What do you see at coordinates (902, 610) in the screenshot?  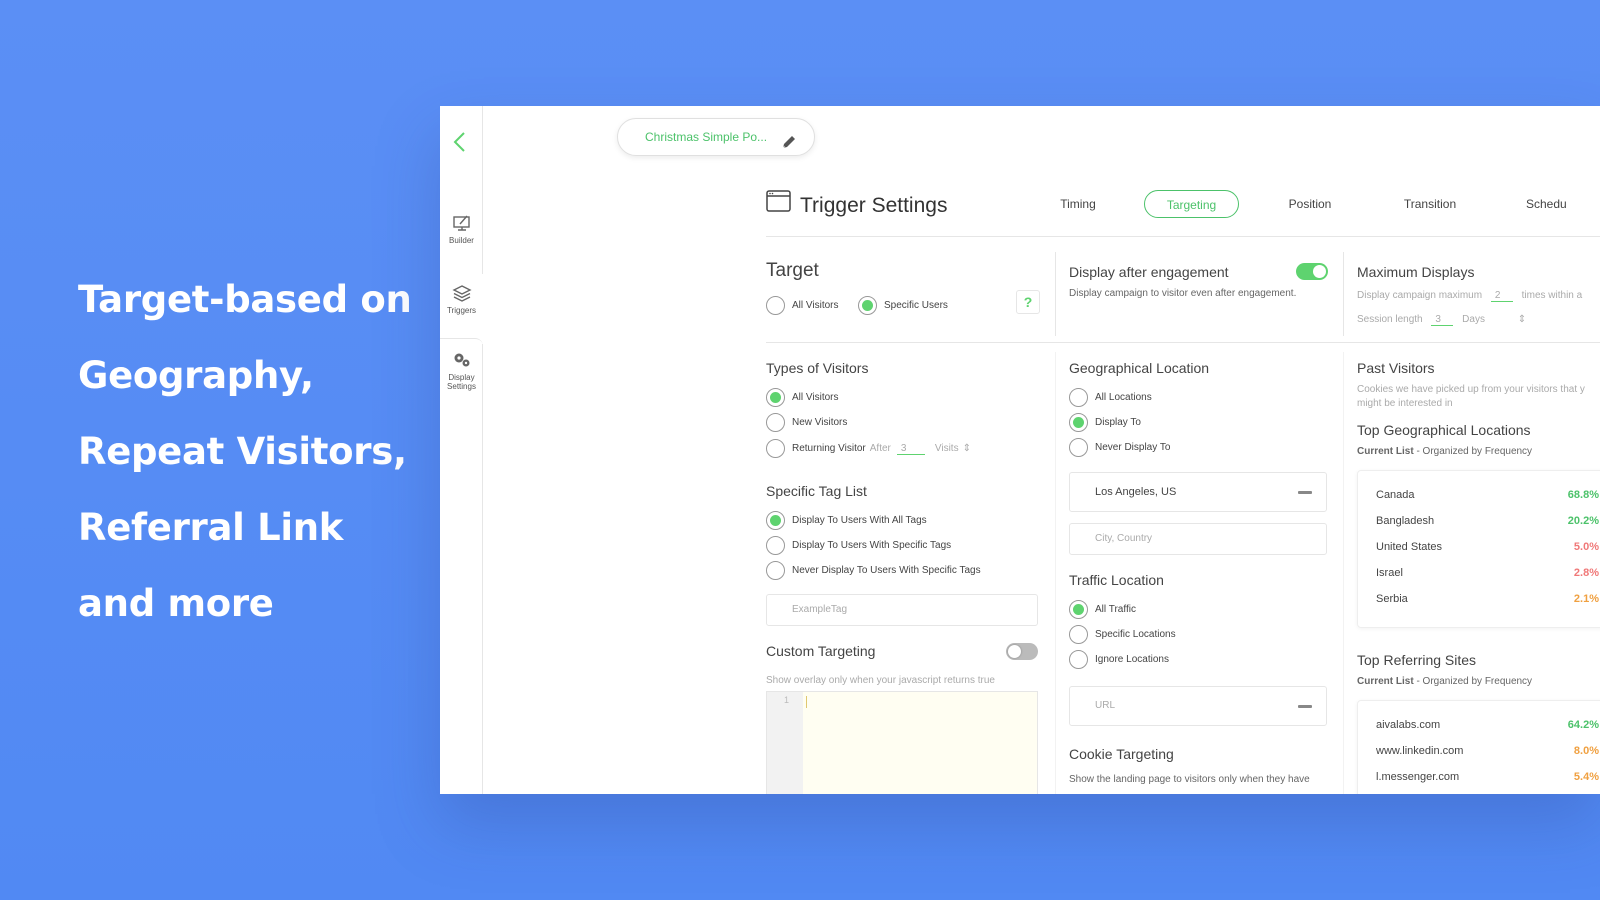 I see `tag-input: ExampleTag` at bounding box center [902, 610].